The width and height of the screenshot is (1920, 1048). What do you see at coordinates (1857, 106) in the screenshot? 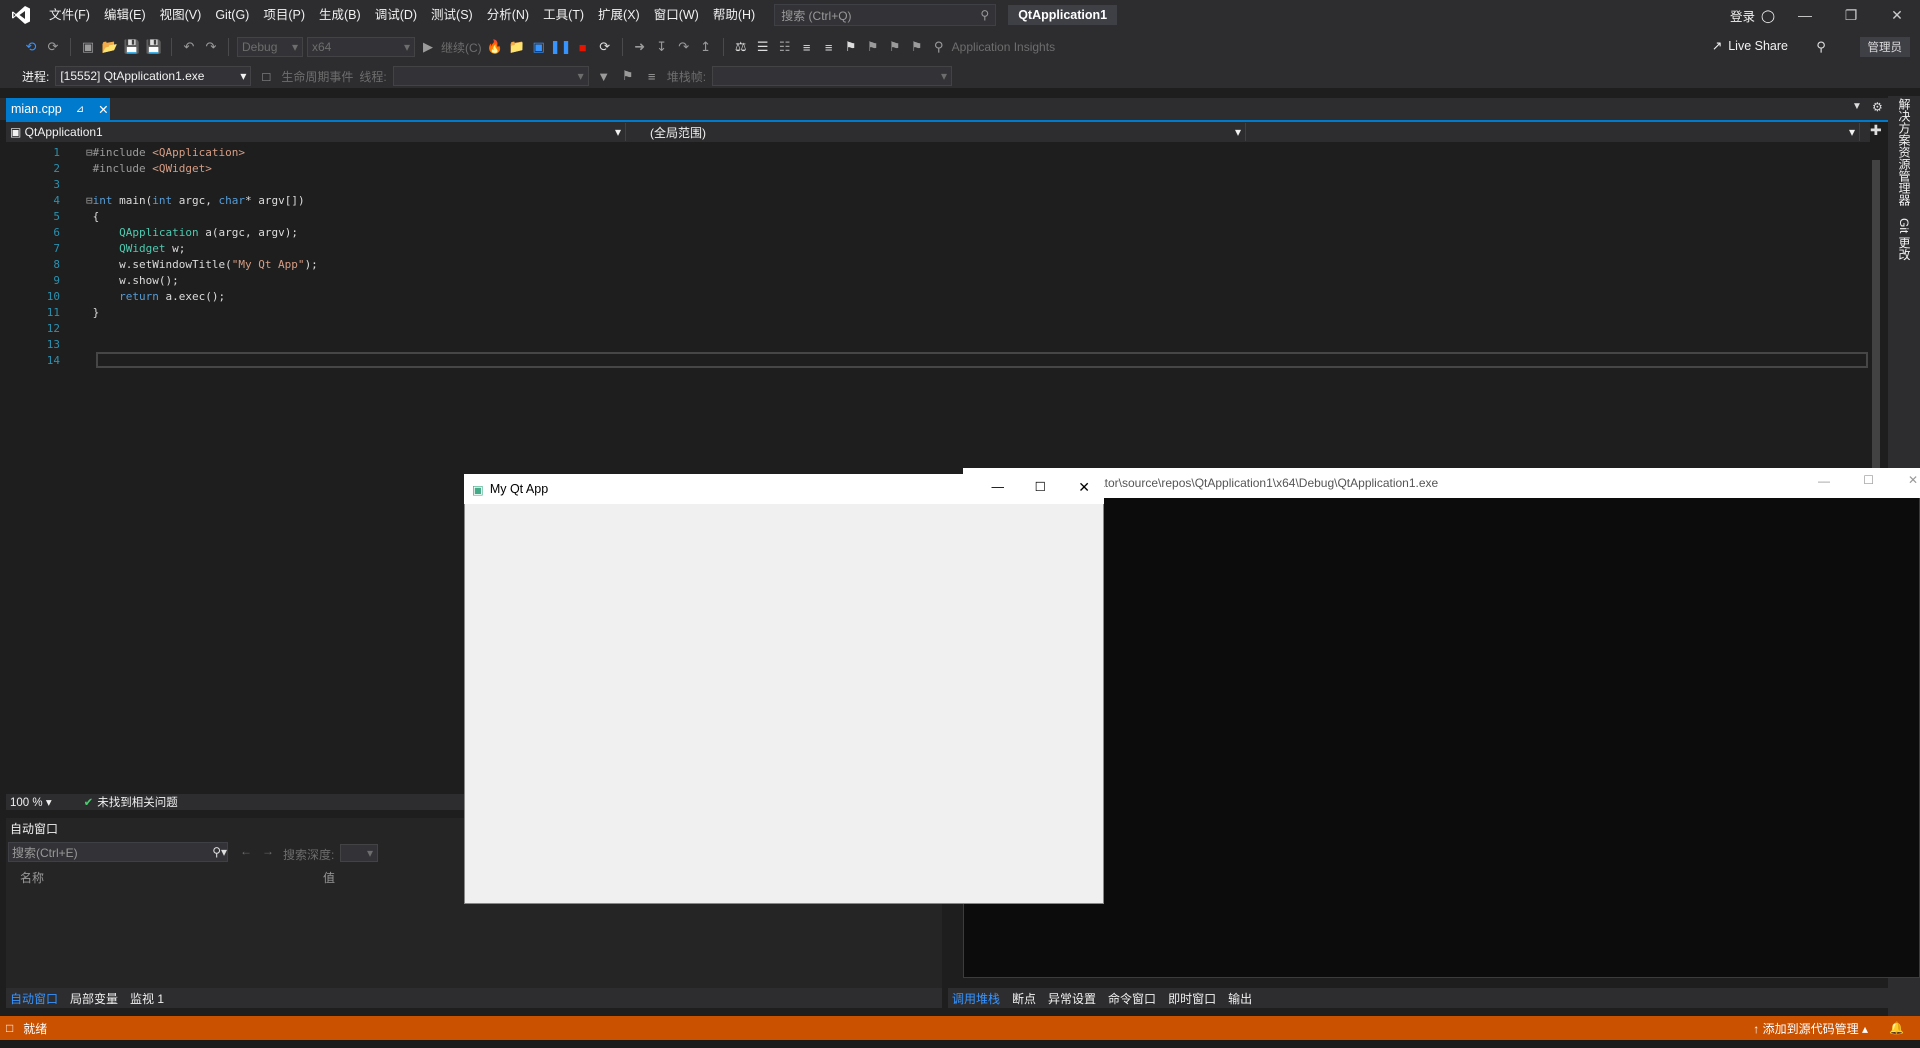
I see `tab-overflow-icon: ▼` at bounding box center [1857, 106].